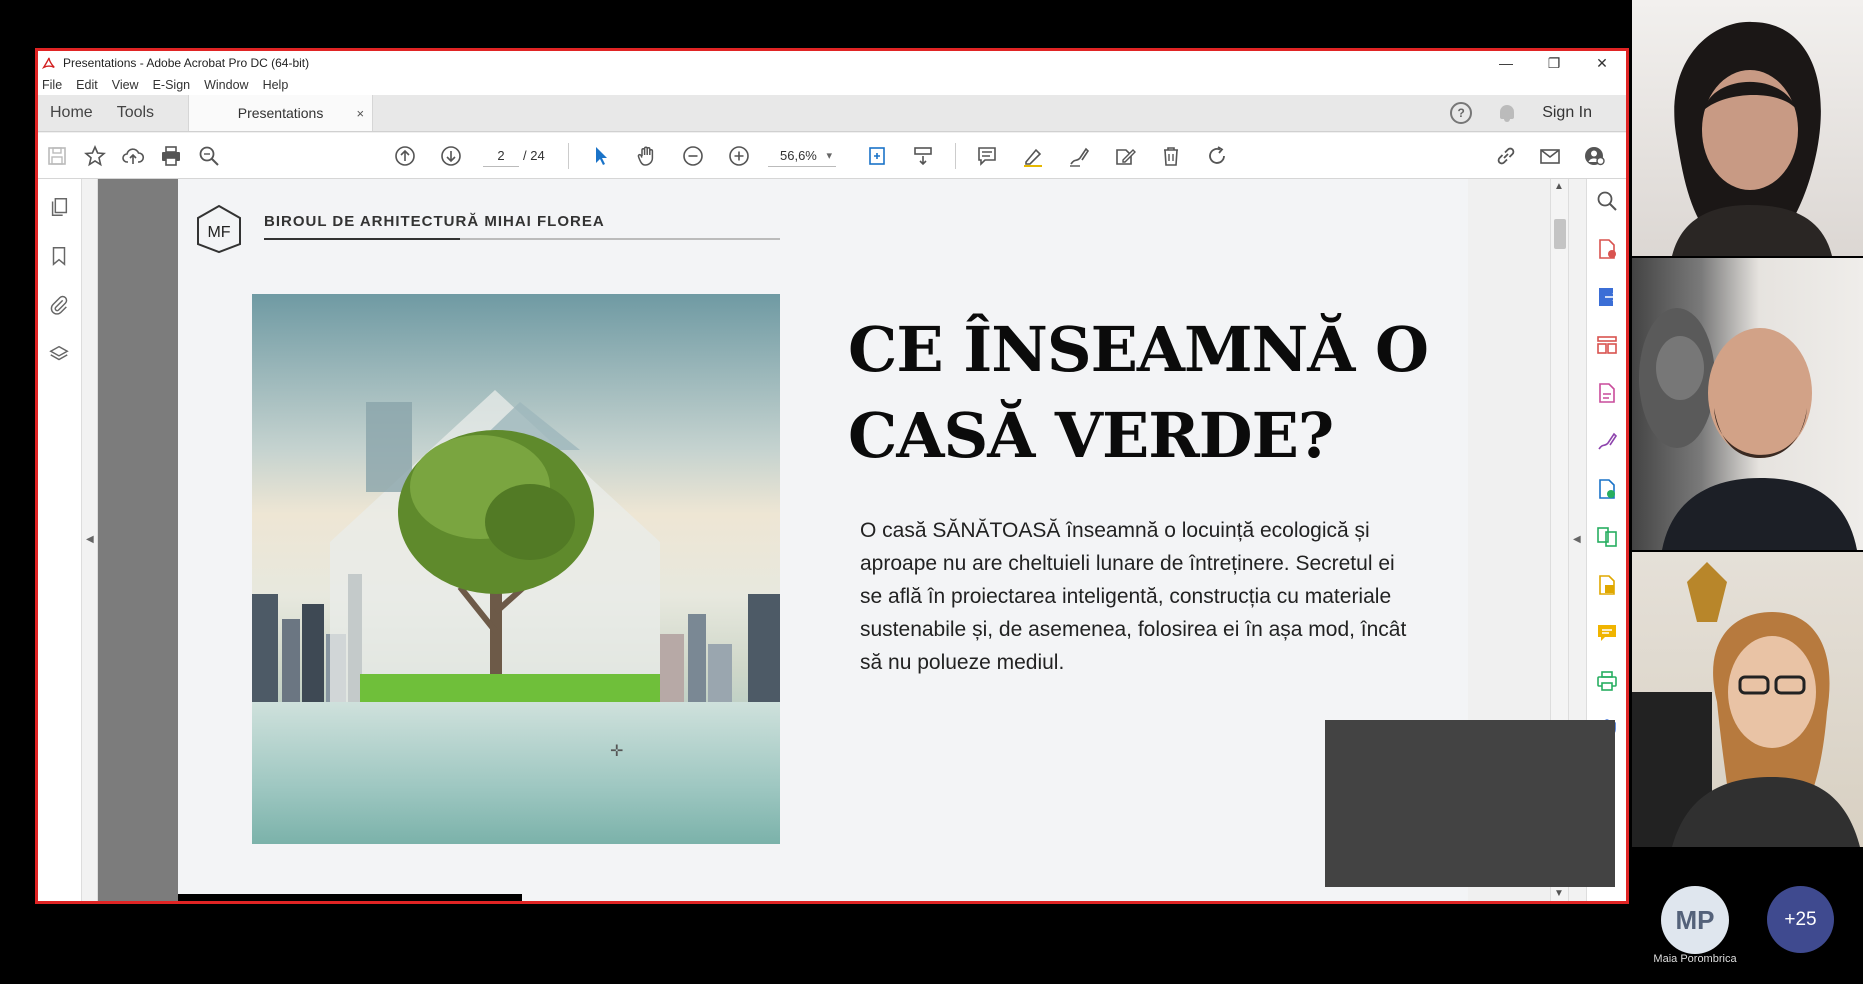 The width and height of the screenshot is (1863, 984). I want to click on architecture-logo-icon: MF, so click(219, 229).